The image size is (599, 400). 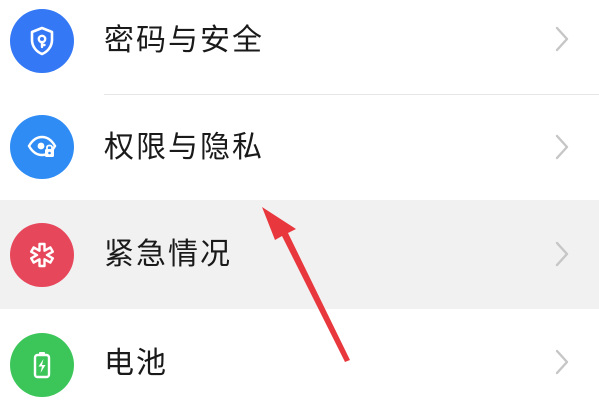 I want to click on medical-asterisk-icon, so click(x=42, y=255).